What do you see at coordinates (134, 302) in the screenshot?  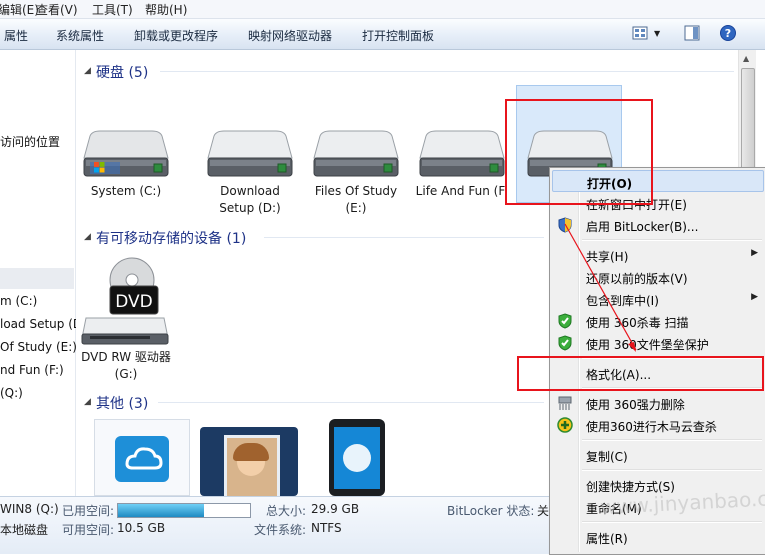 I see `dvd-badge-text: DVD` at bounding box center [134, 302].